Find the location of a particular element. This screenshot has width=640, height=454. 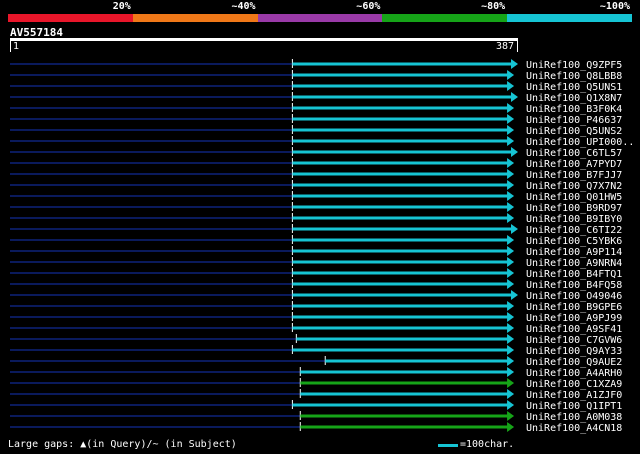

hit-label: UniRef100_C5YBK6 is located at coordinates (574, 241).